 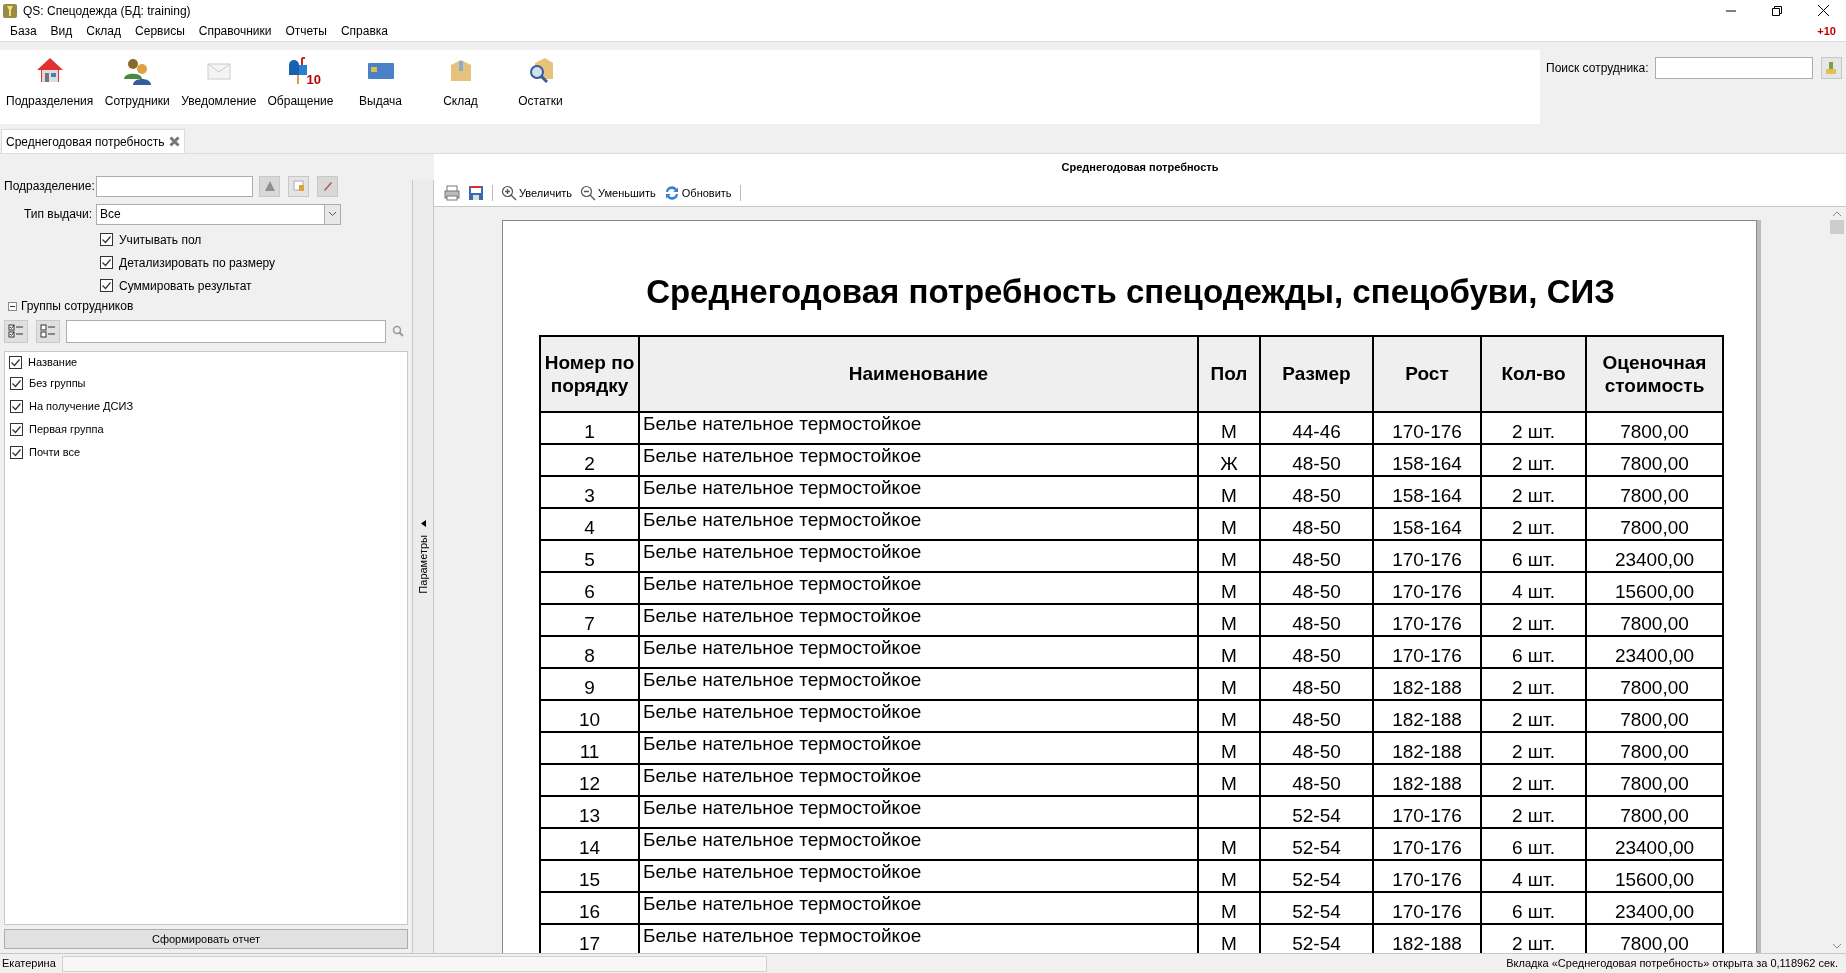 What do you see at coordinates (300, 81) in the screenshot?
I see `toolbar-button: 10 Обращение` at bounding box center [300, 81].